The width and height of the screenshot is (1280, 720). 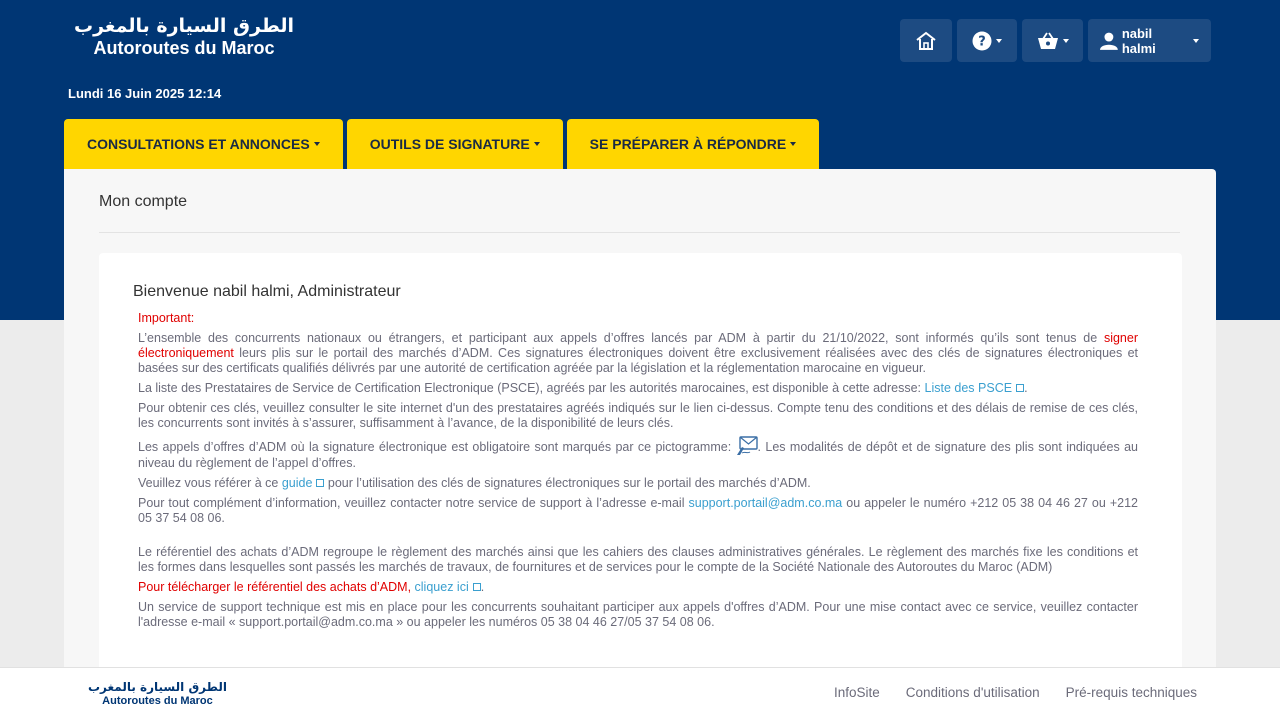 What do you see at coordinates (766, 503) in the screenshot?
I see `support-email-link: support.portail@adm.co.ma` at bounding box center [766, 503].